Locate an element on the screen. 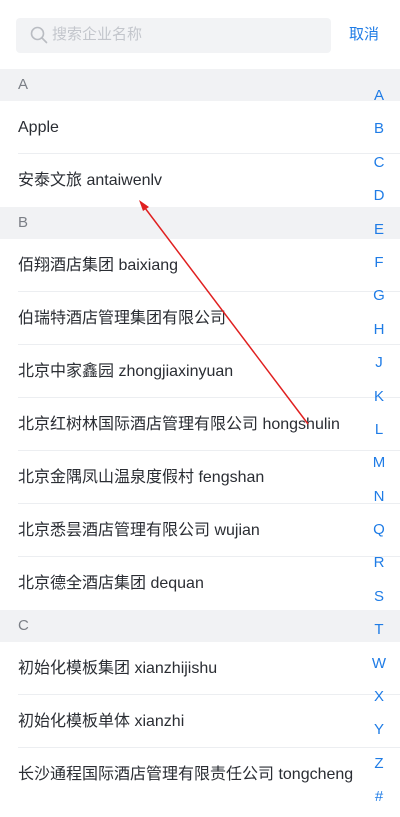 This screenshot has width=400, height=817. list-item: 北京中家鑫园 zhongjiaxinyuan is located at coordinates (200, 371).